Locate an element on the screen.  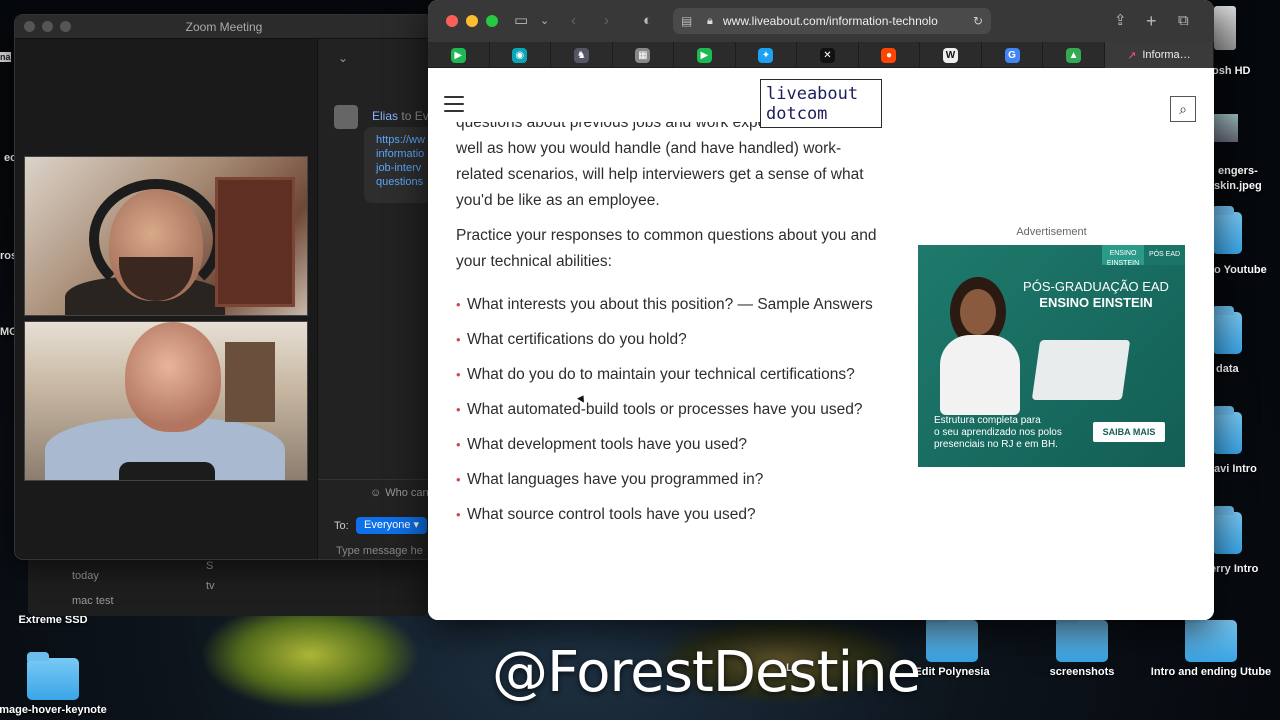
chat-link-line: job-interv is located at coordinates (404, 168).